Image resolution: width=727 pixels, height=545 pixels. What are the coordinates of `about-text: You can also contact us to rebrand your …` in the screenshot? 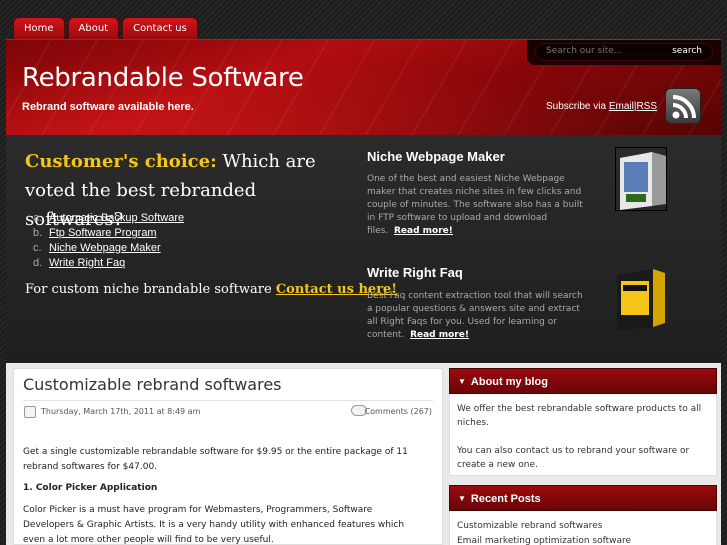 It's located at (573, 458).